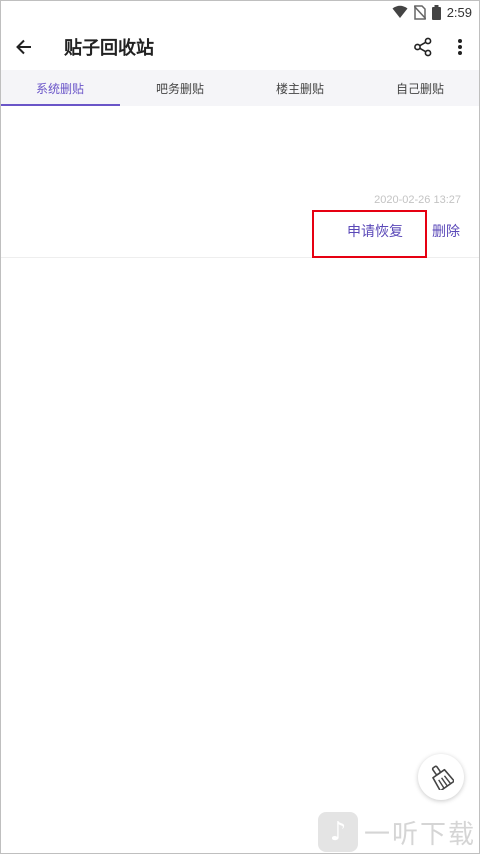  What do you see at coordinates (420, 834) in the screenshot?
I see `watermark-text: 一听下载` at bounding box center [420, 834].